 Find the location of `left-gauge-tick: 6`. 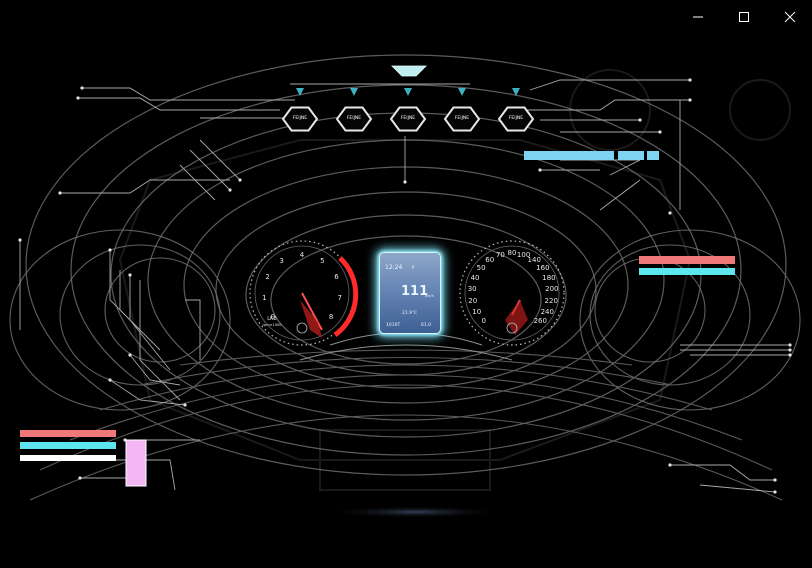

left-gauge-tick: 6 is located at coordinates (336, 276).